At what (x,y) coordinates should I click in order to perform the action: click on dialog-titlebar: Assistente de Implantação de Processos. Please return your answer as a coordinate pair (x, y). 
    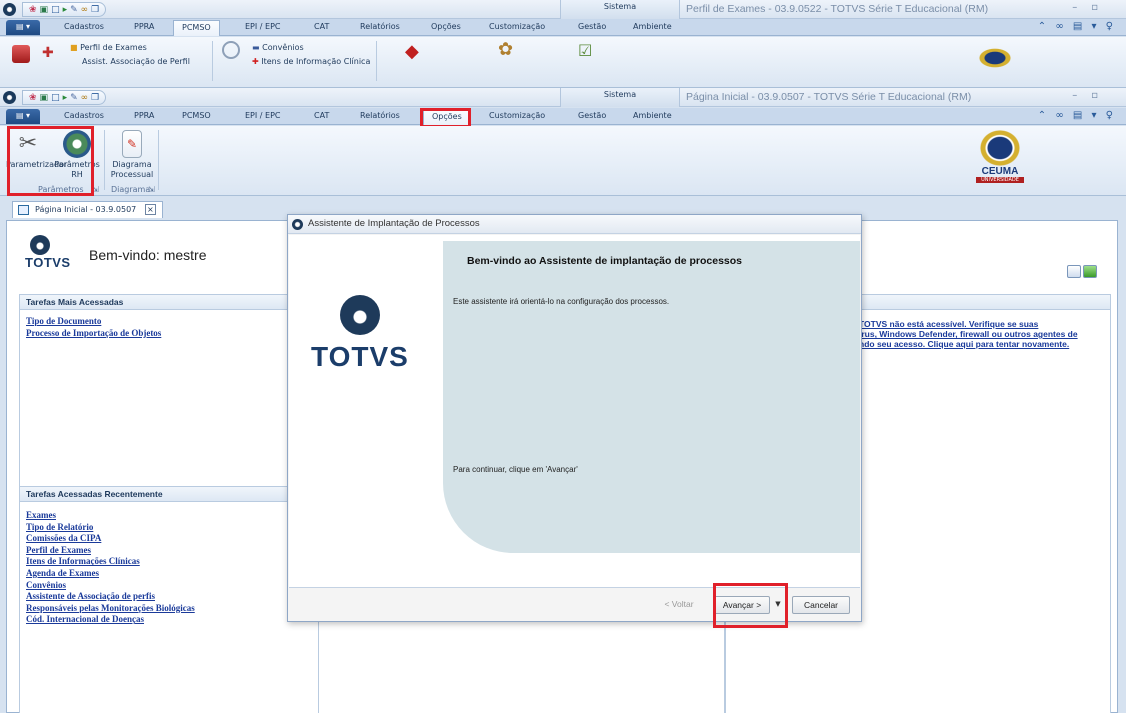
    Looking at the image, I should click on (574, 224).